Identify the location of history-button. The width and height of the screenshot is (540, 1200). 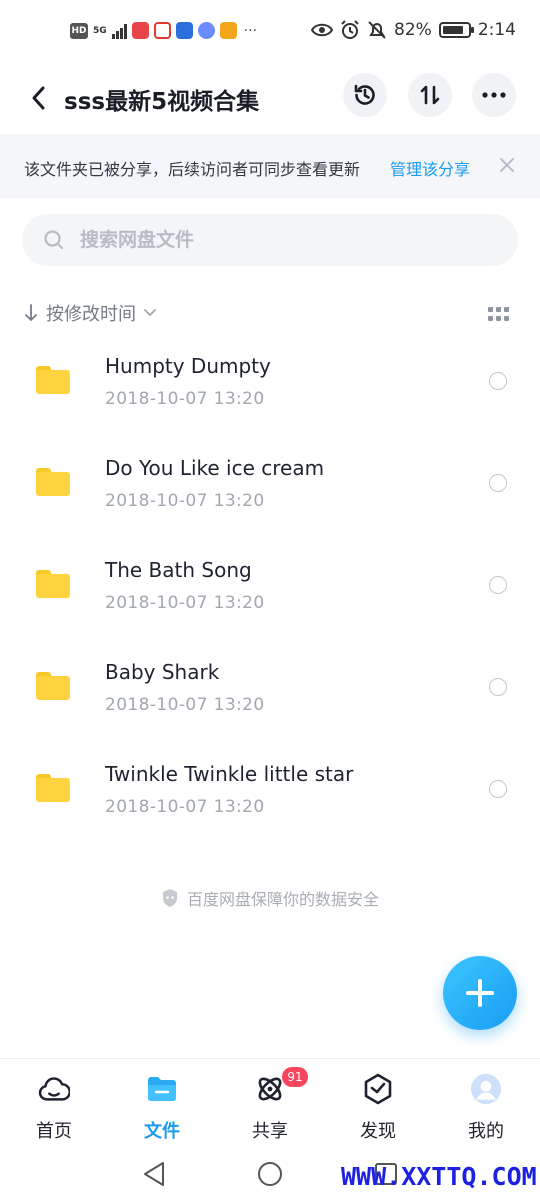
(365, 95).